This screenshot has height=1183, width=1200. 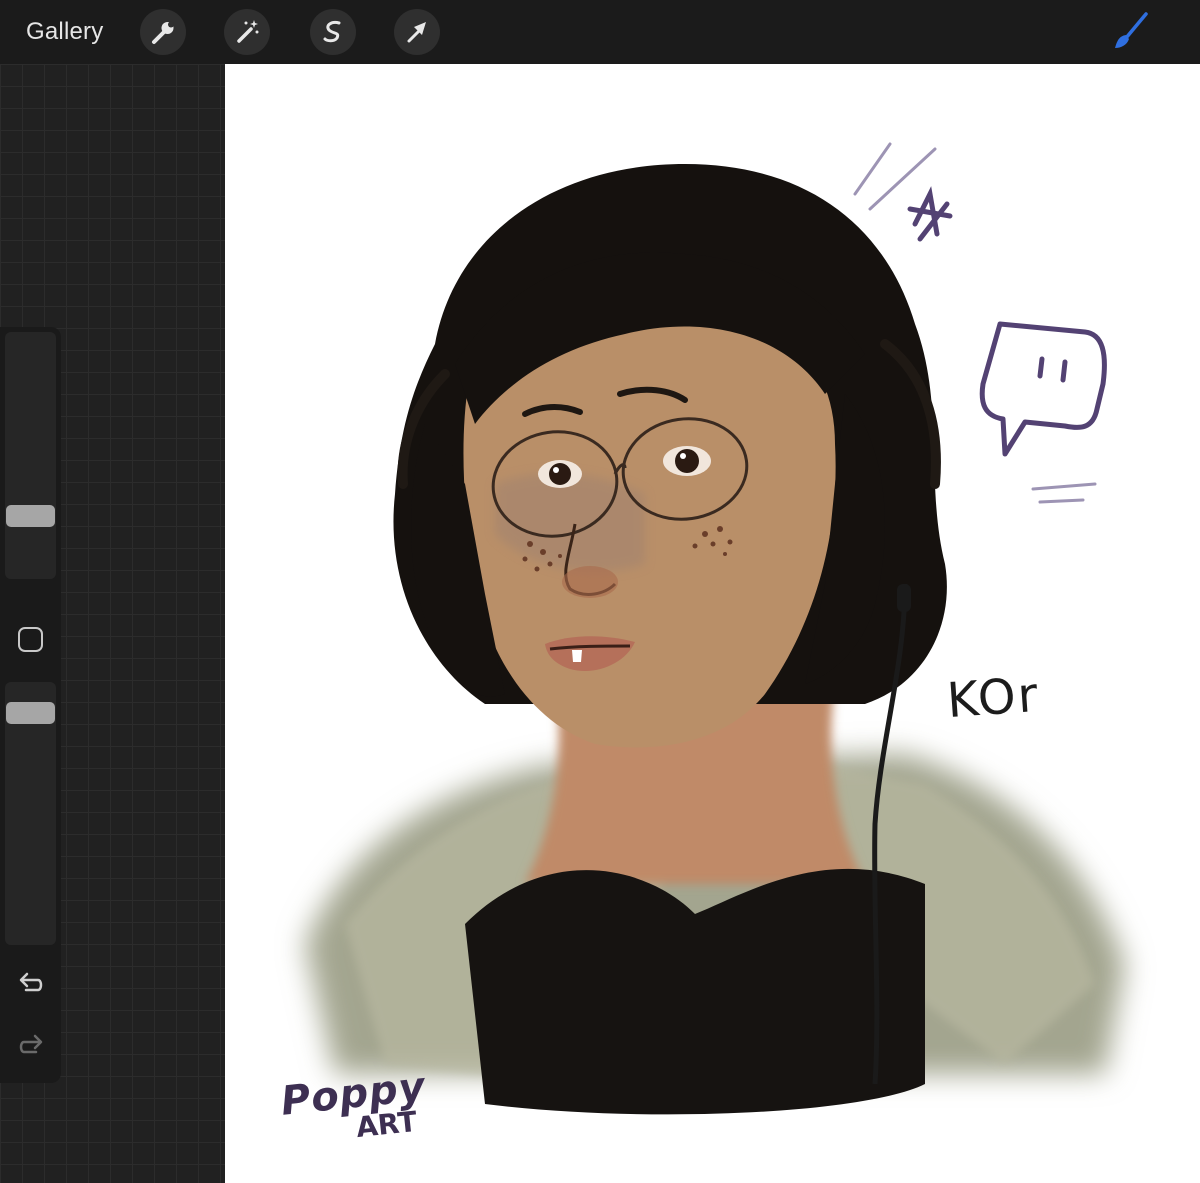 I want to click on undo-button, so click(x=31, y=984).